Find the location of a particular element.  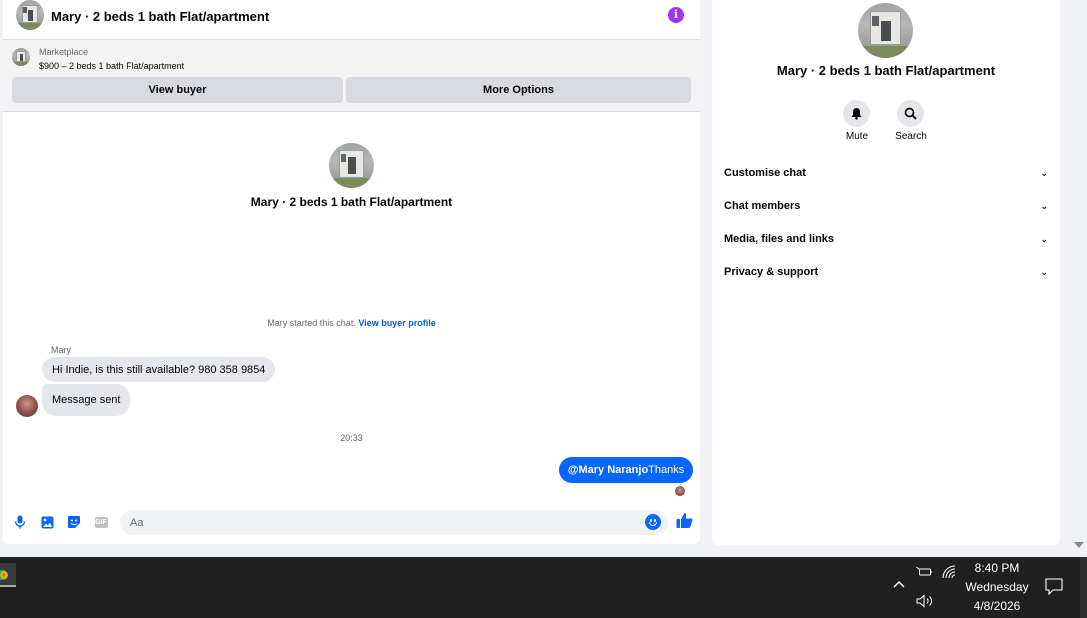

gif-label: GIF is located at coordinates (101, 522).